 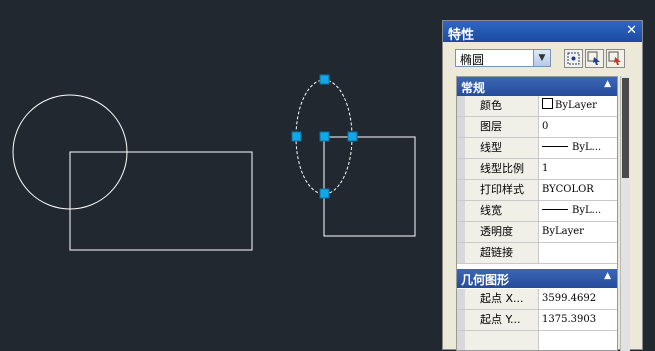 I want to click on prop-row-color: 颜色 ByLayer, so click(x=537, y=106).